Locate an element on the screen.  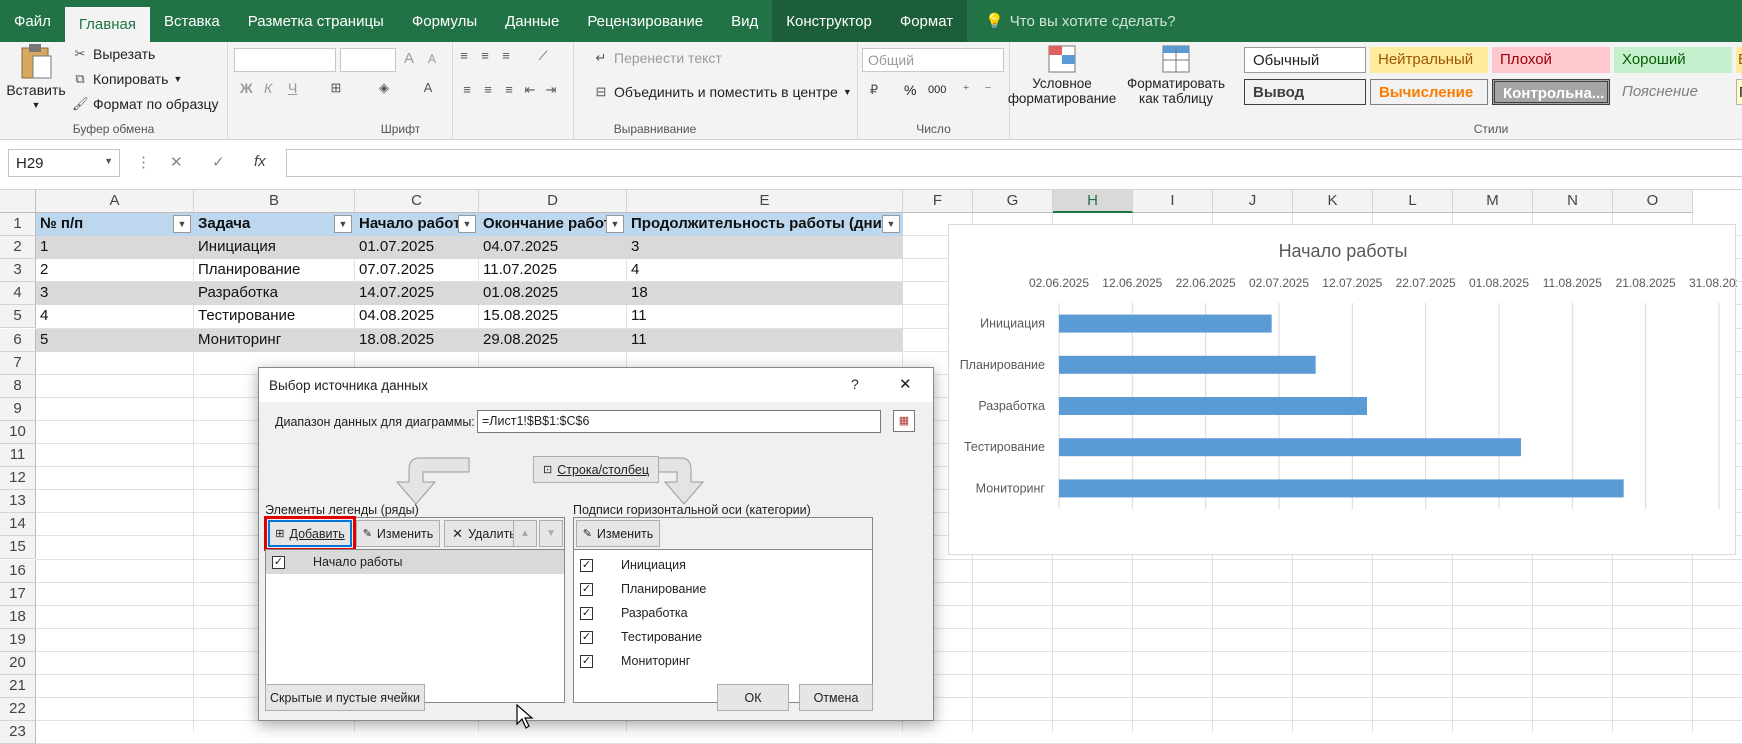
bold-button: Ж is located at coordinates (246, 88).